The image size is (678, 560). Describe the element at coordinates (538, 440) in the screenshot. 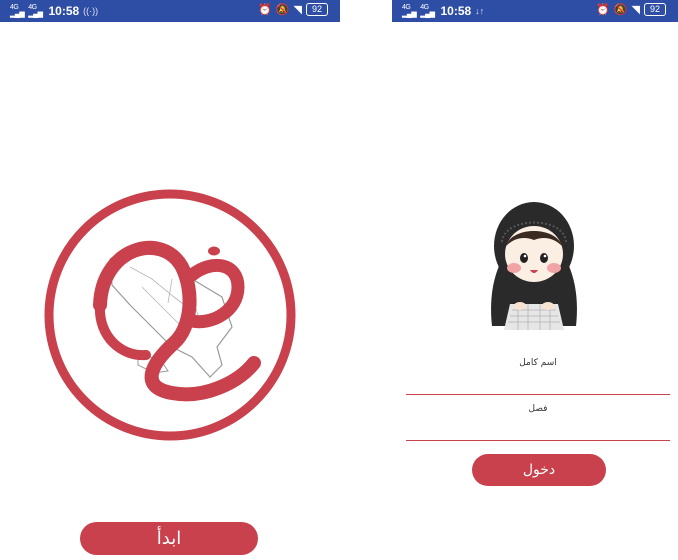

I see `class-input-underline` at that location.